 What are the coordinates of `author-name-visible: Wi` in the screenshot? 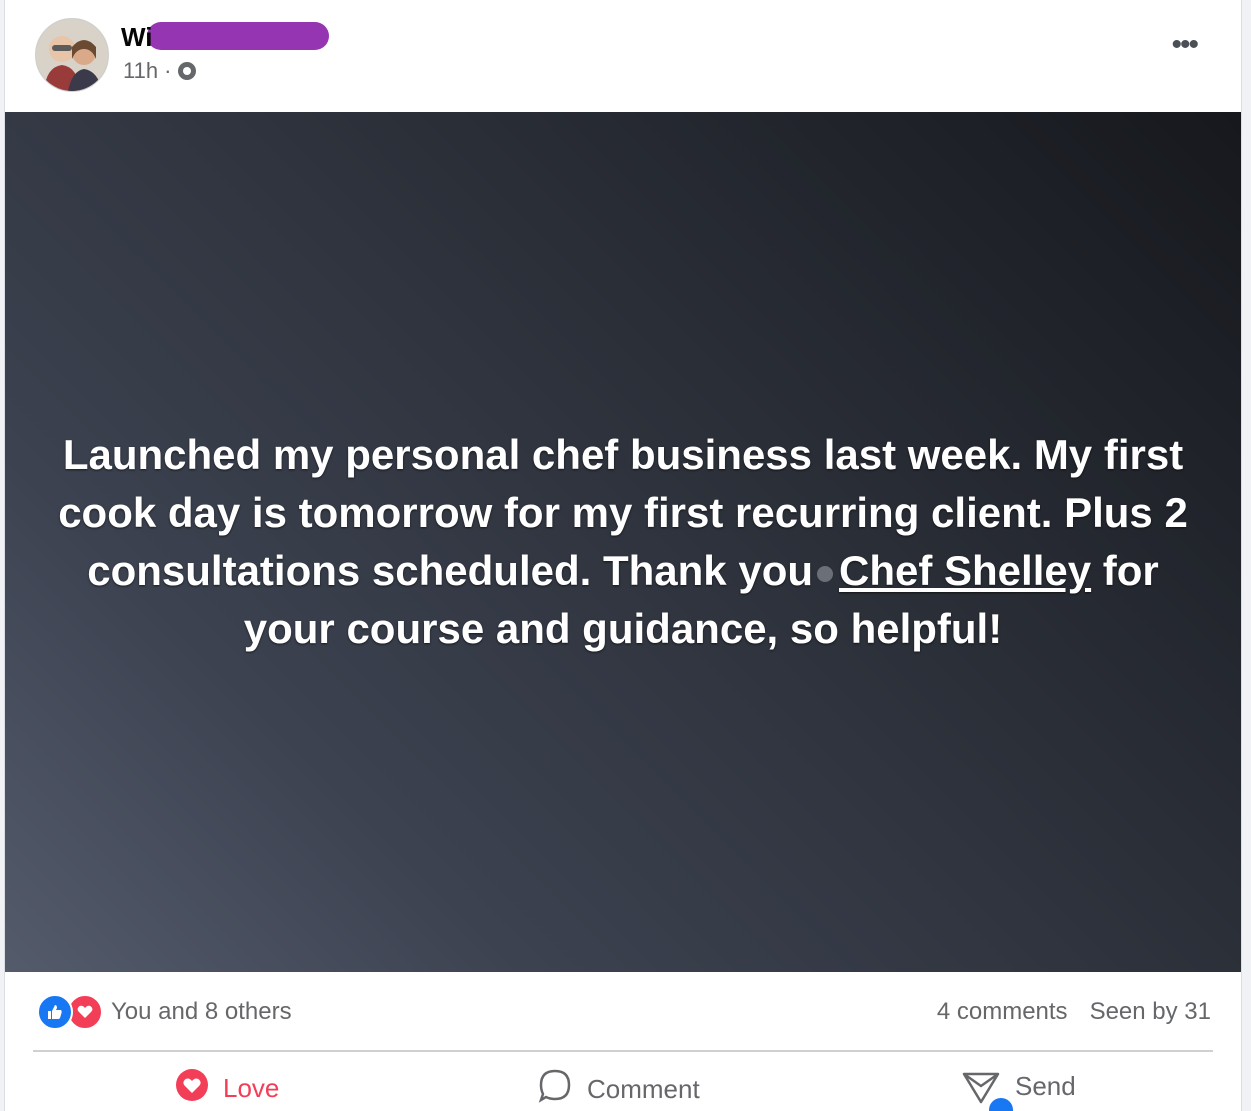 It's located at (137, 37).